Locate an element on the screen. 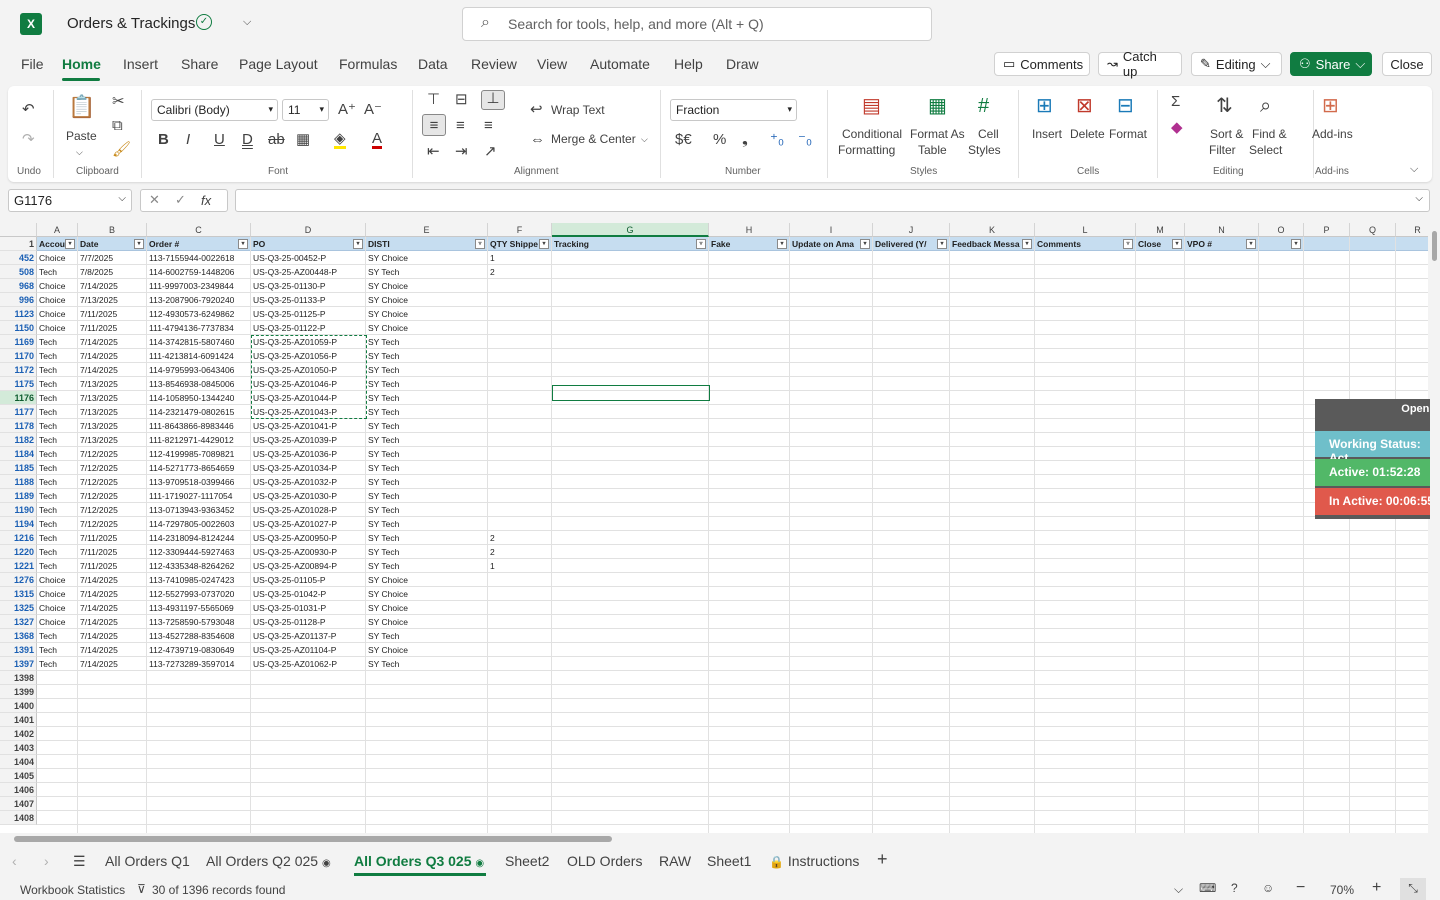  copy-icon: ⧉ is located at coordinates (117, 125).